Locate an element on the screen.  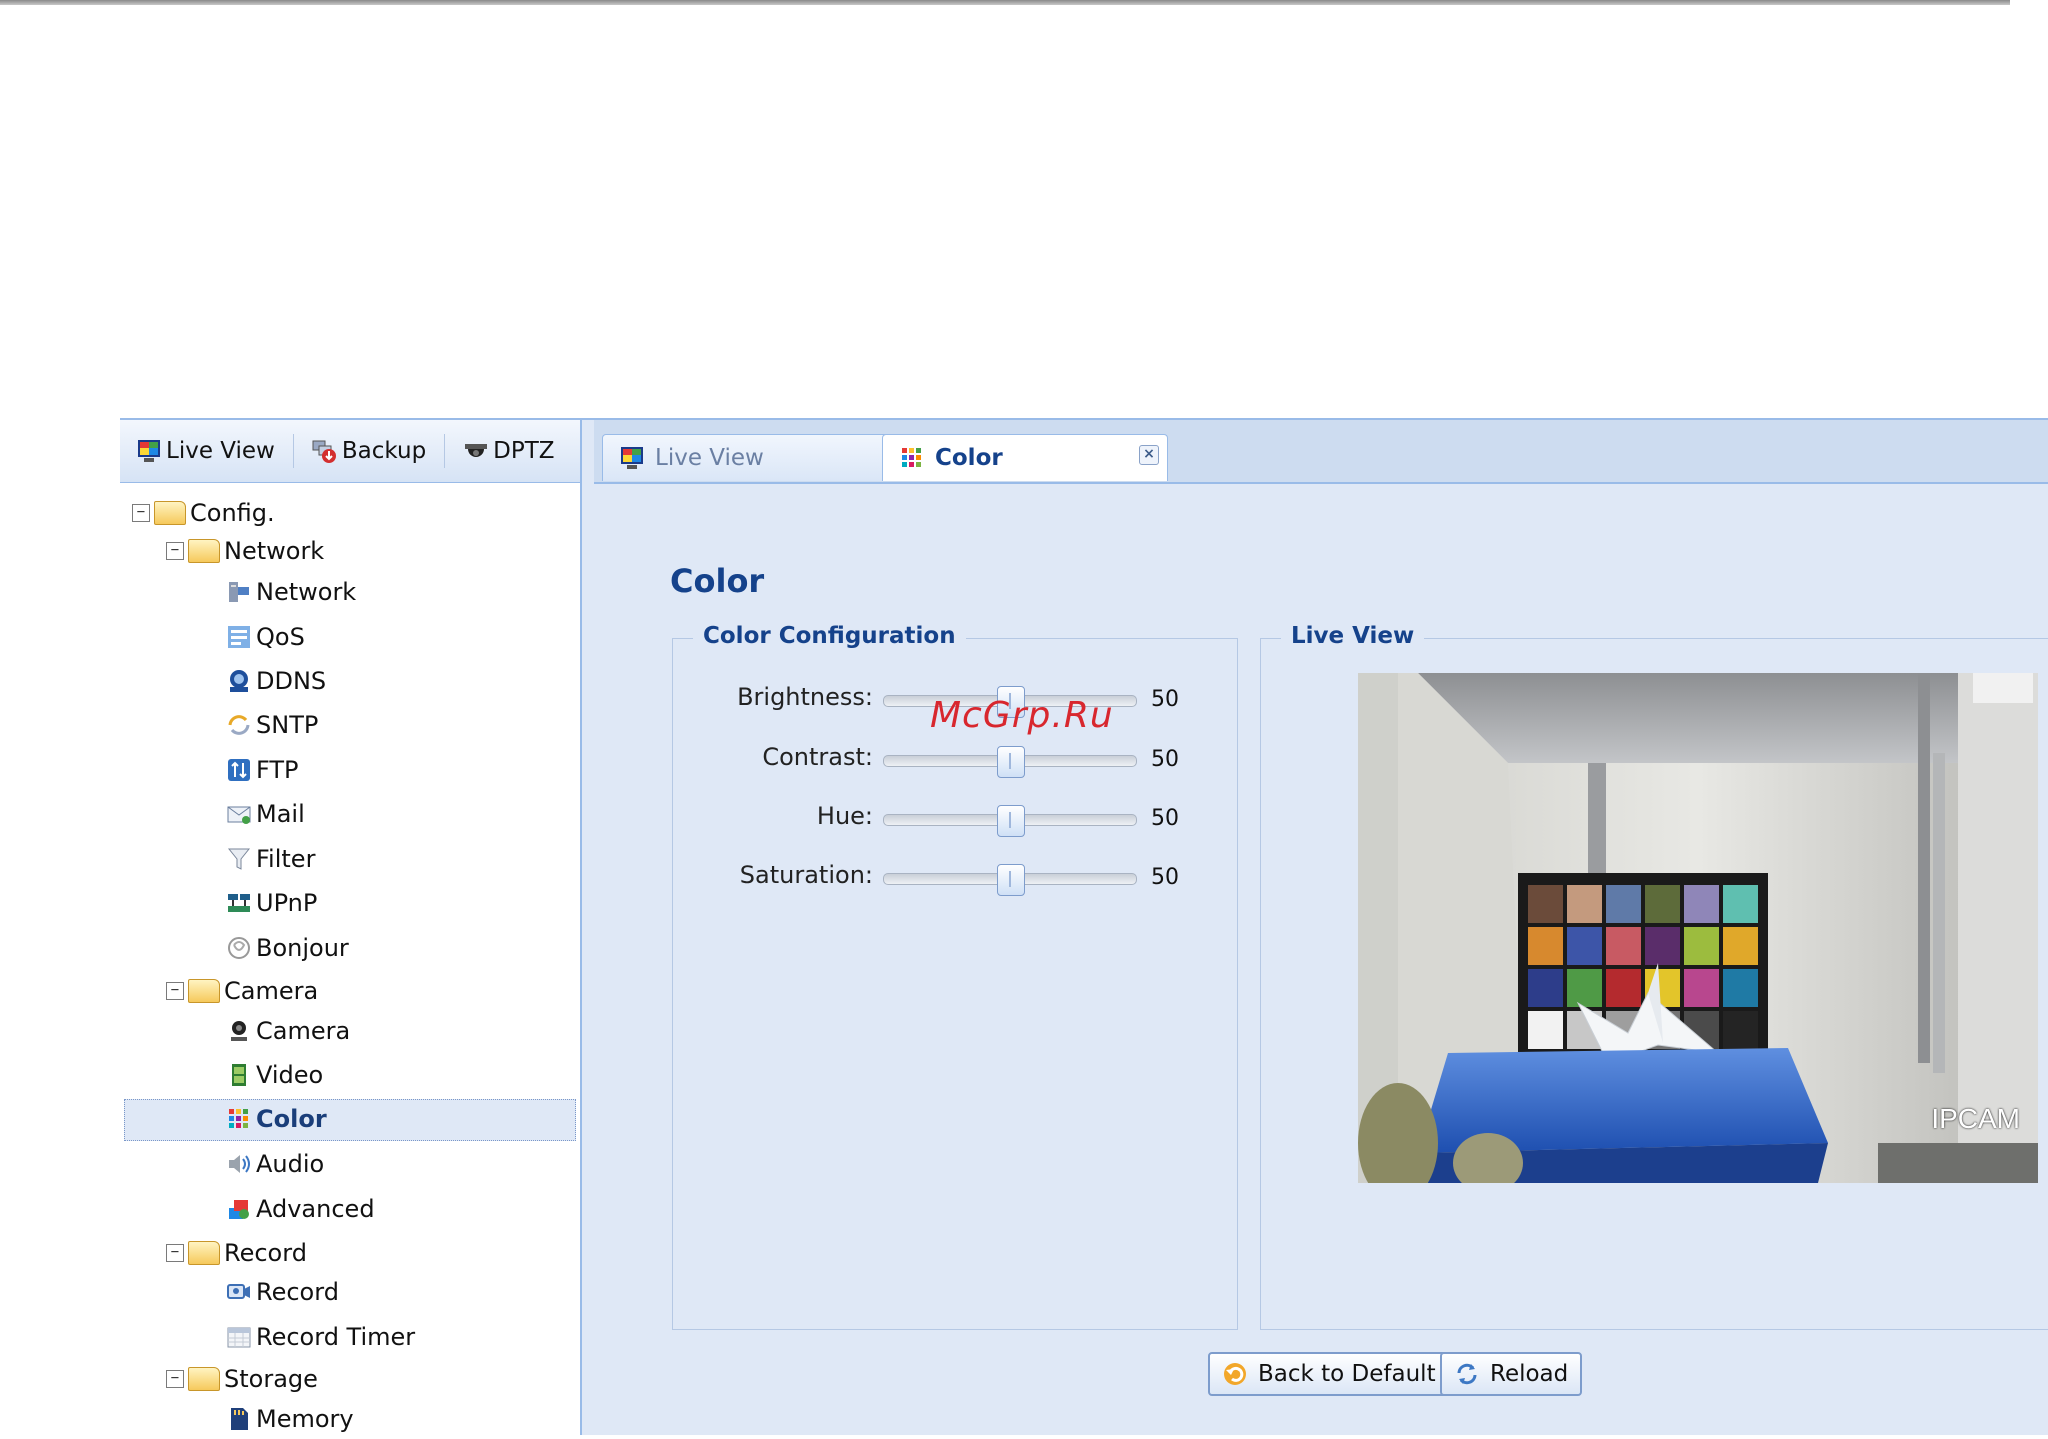
tree-item-qos: QoS is located at coordinates (265, 637).